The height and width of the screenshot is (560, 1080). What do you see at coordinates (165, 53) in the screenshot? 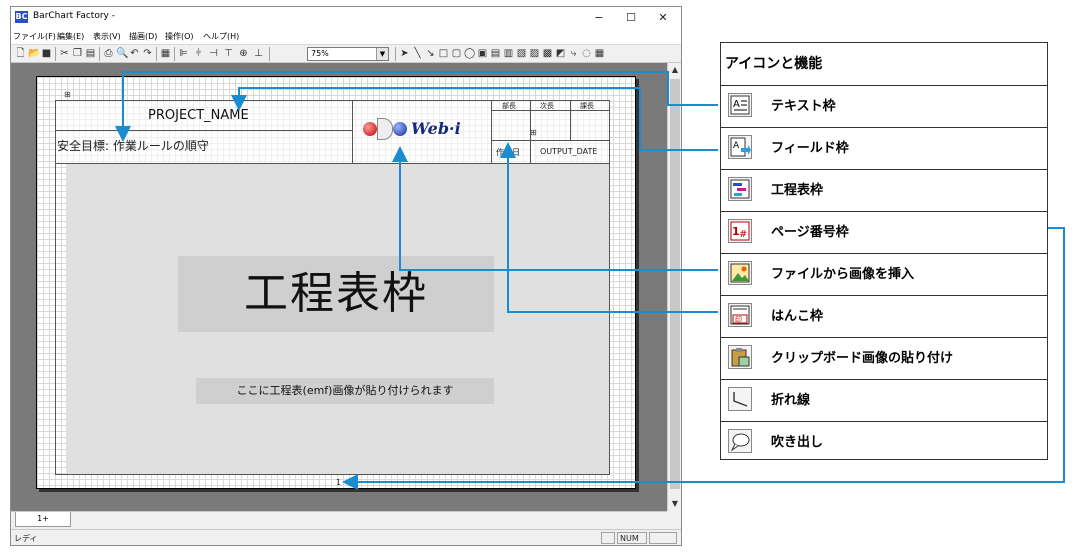
I see `grid-icon: ▦` at bounding box center [165, 53].